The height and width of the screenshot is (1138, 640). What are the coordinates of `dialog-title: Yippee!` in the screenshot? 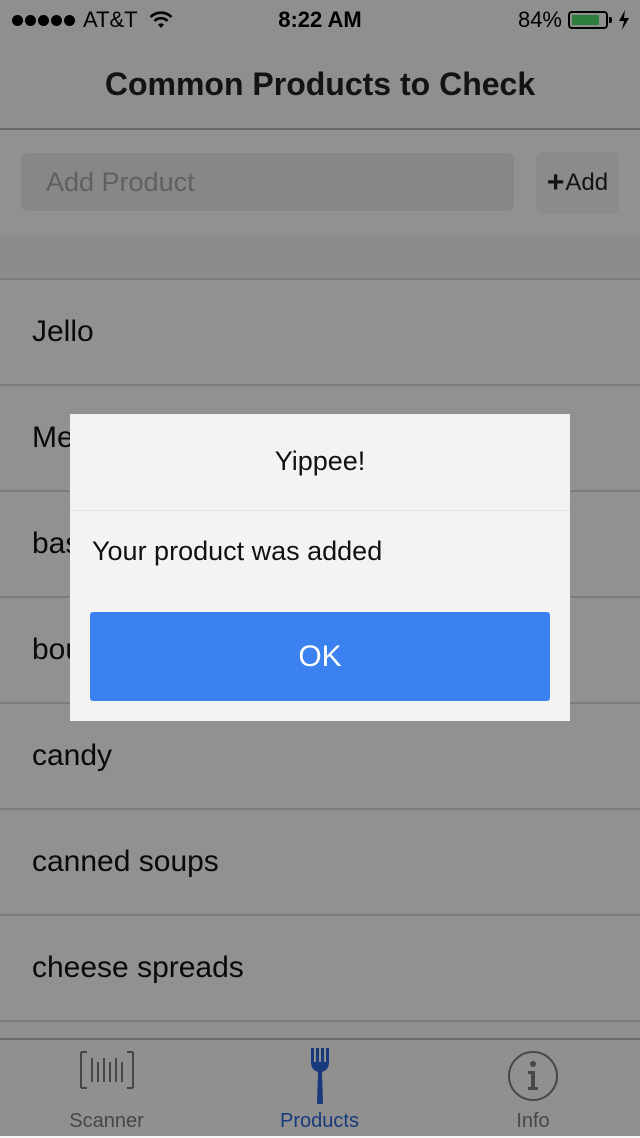 It's located at (320, 461).